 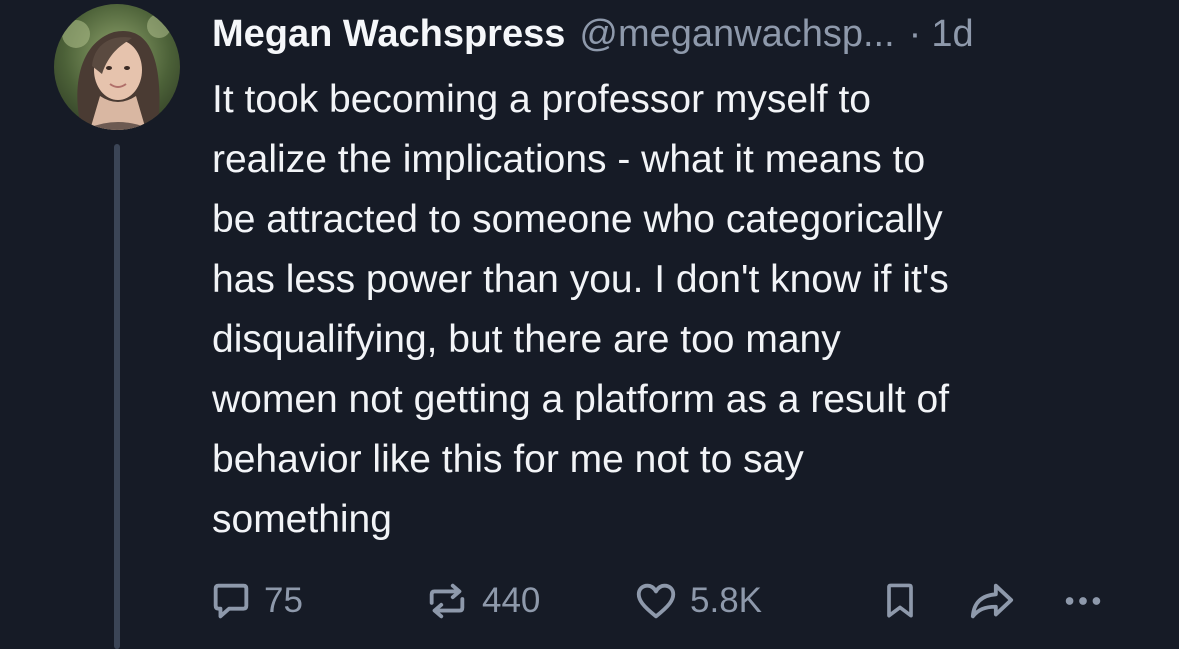 I want to click on like-button: 5.8K, so click(x=697, y=601).